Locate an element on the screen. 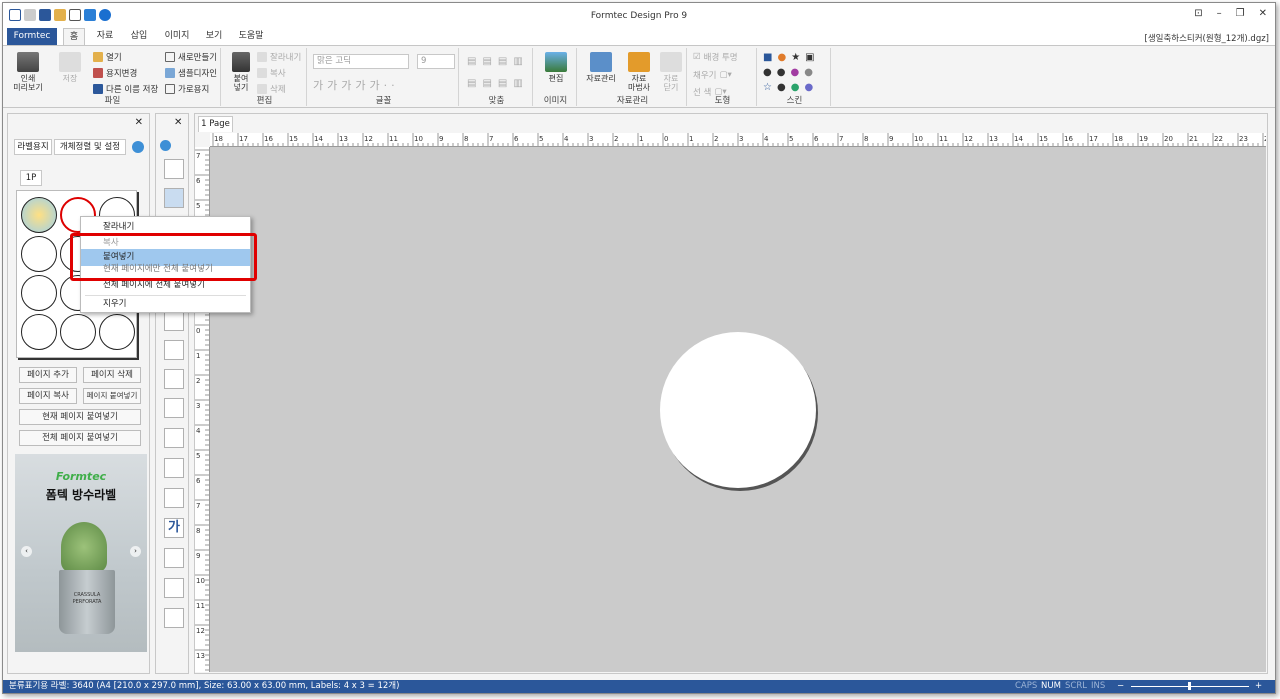  tab-data: 자료 is located at coordinates (105, 36).